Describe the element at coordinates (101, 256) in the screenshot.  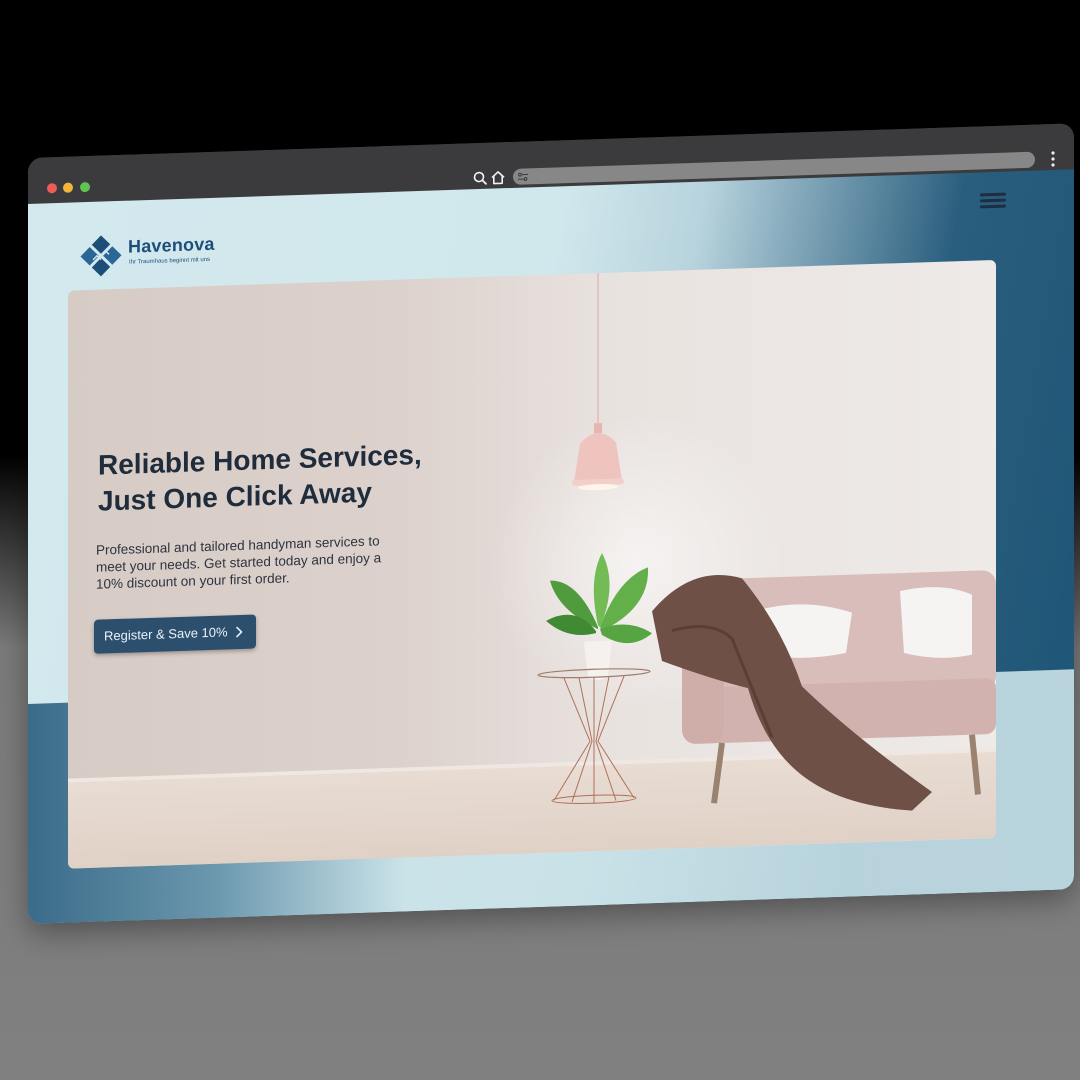
I see `house-logo-icon` at that location.